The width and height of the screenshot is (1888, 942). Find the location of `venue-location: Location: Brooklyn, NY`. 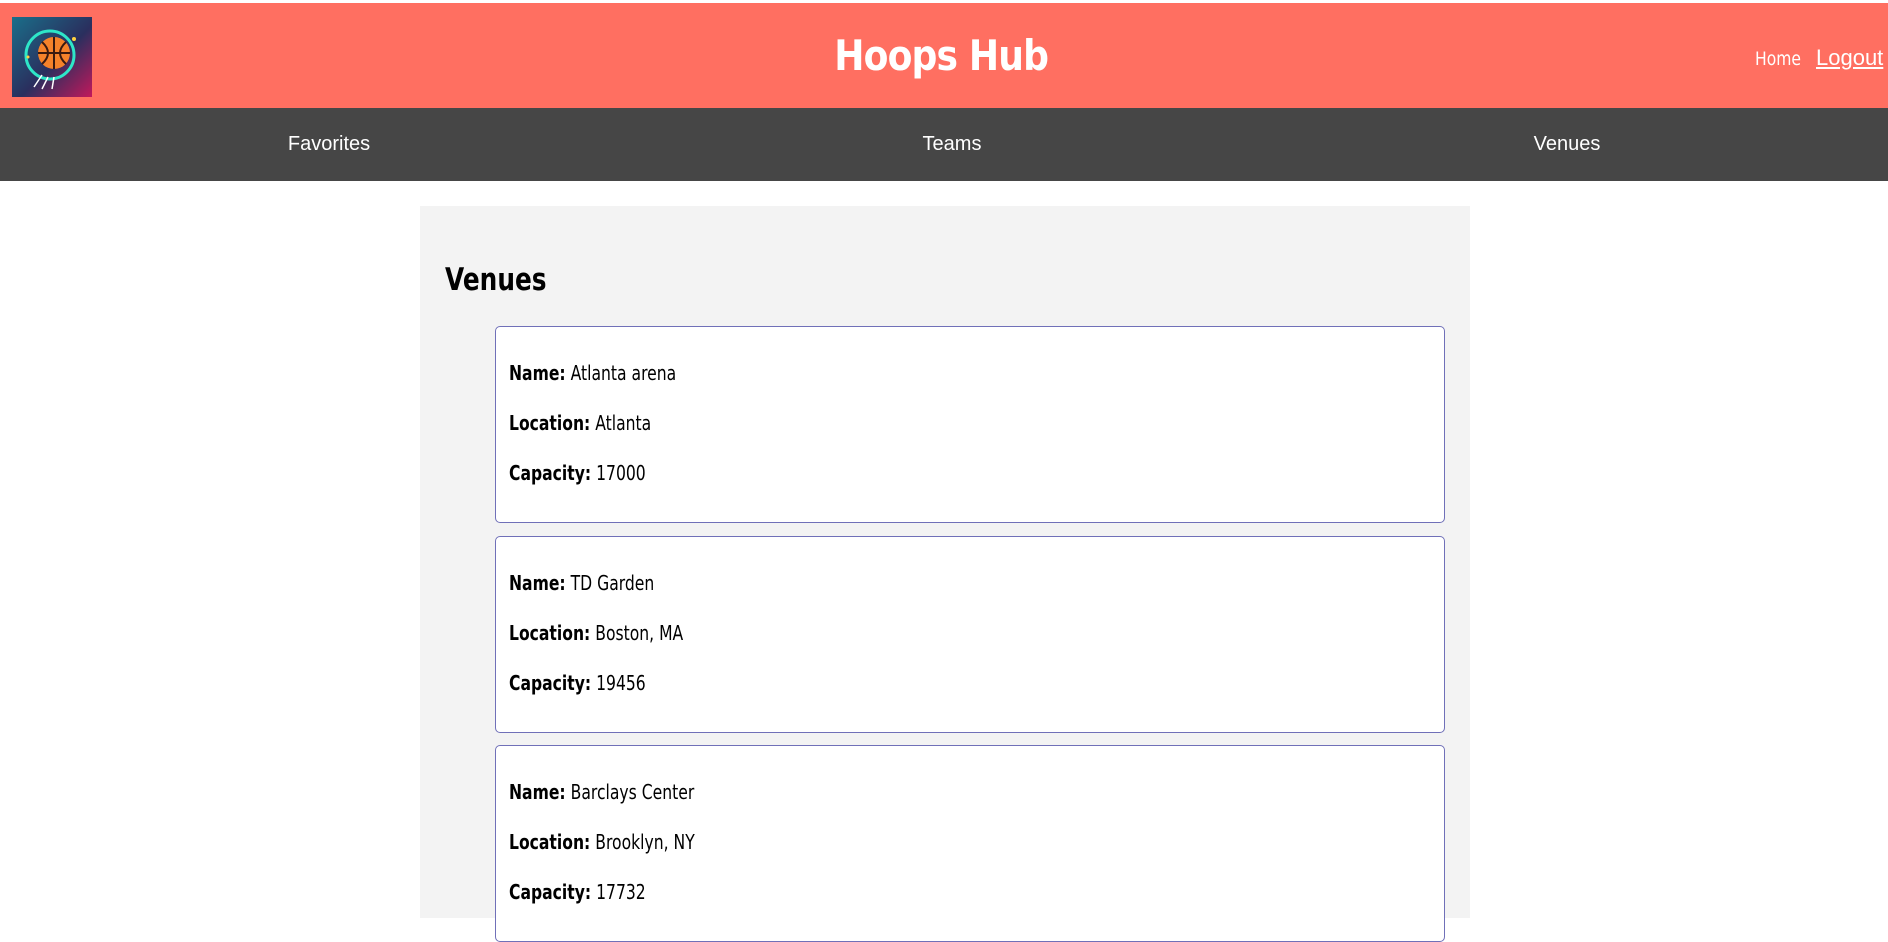

venue-location: Location: Brooklyn, NY is located at coordinates (602, 842).